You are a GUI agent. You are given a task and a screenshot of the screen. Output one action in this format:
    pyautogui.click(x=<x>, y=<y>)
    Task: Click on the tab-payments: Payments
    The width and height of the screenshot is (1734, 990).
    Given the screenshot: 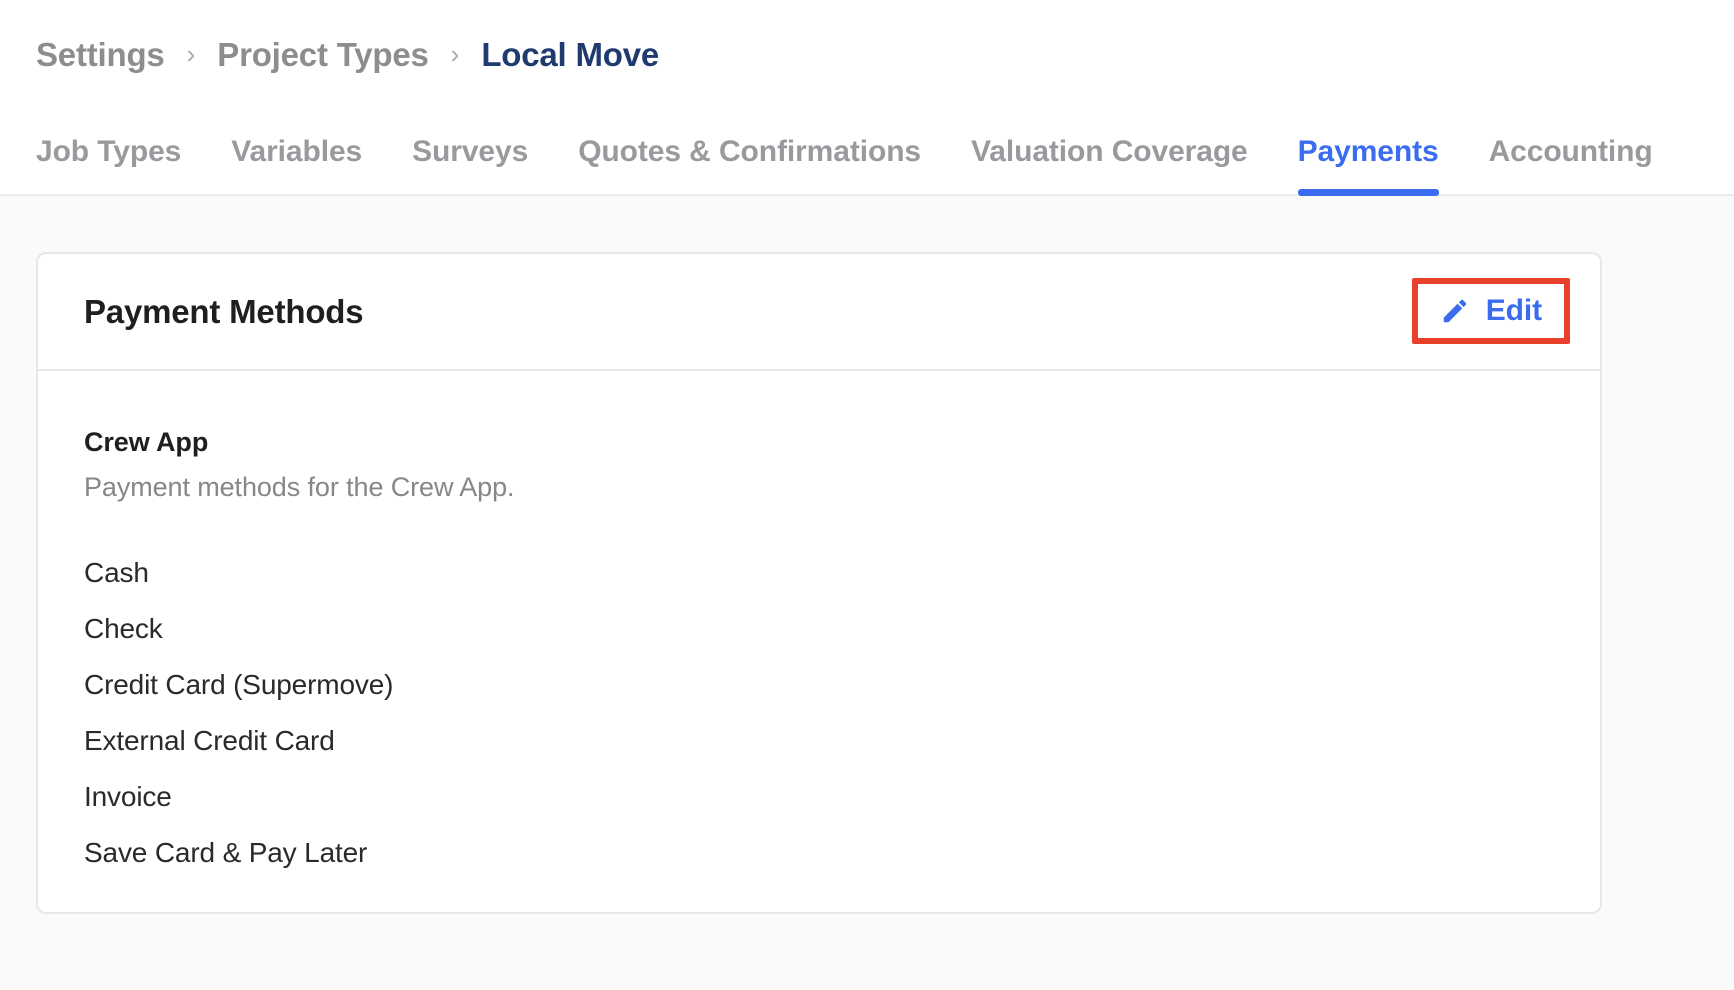 What is the action you would take?
    pyautogui.click(x=1368, y=152)
    